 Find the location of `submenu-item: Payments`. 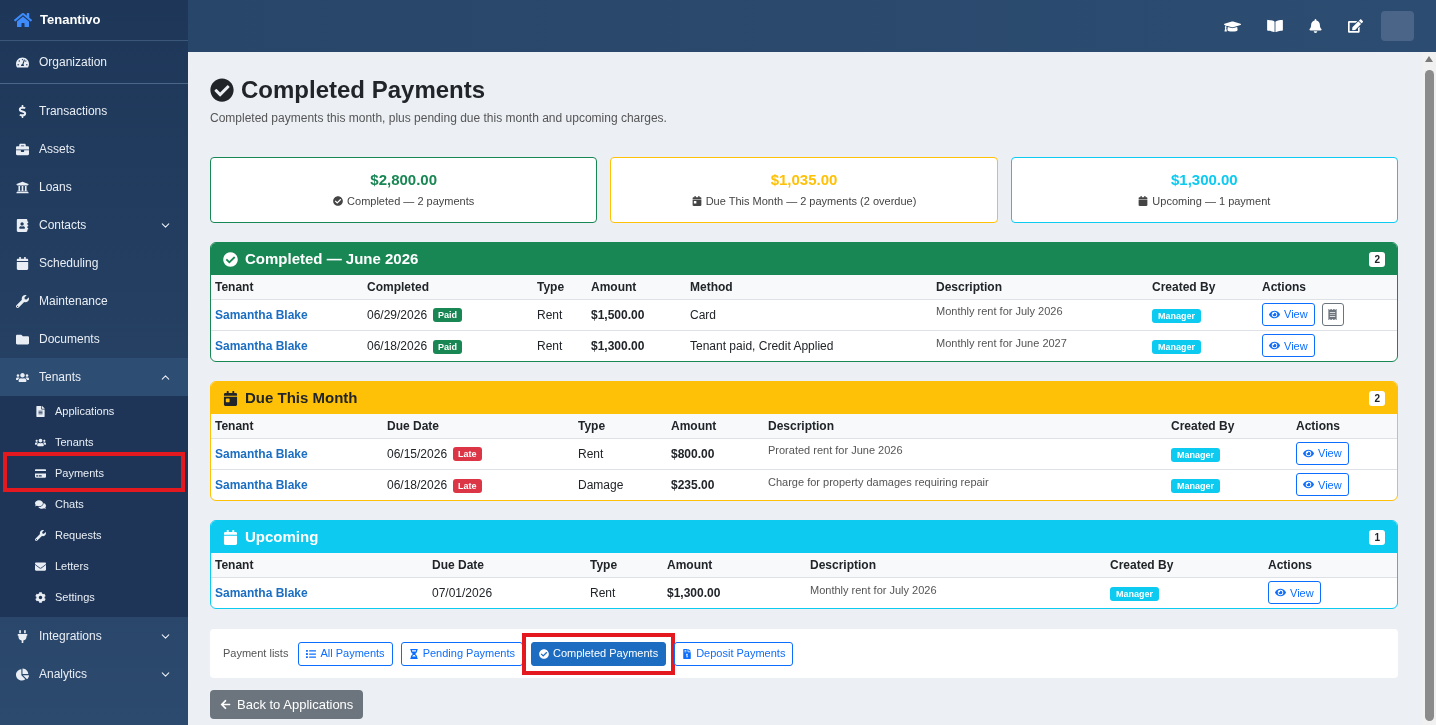

submenu-item: Payments is located at coordinates (94, 473).